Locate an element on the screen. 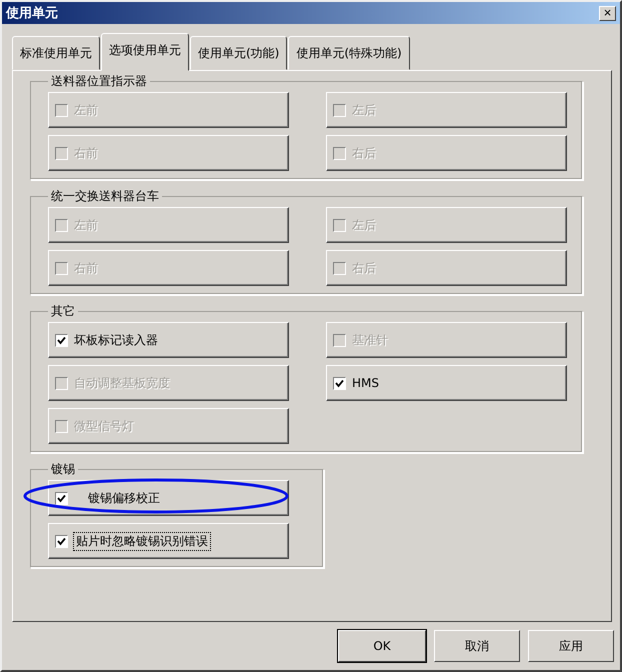 The image size is (622, 672). group-title: 镀锡 is located at coordinates (63, 469).